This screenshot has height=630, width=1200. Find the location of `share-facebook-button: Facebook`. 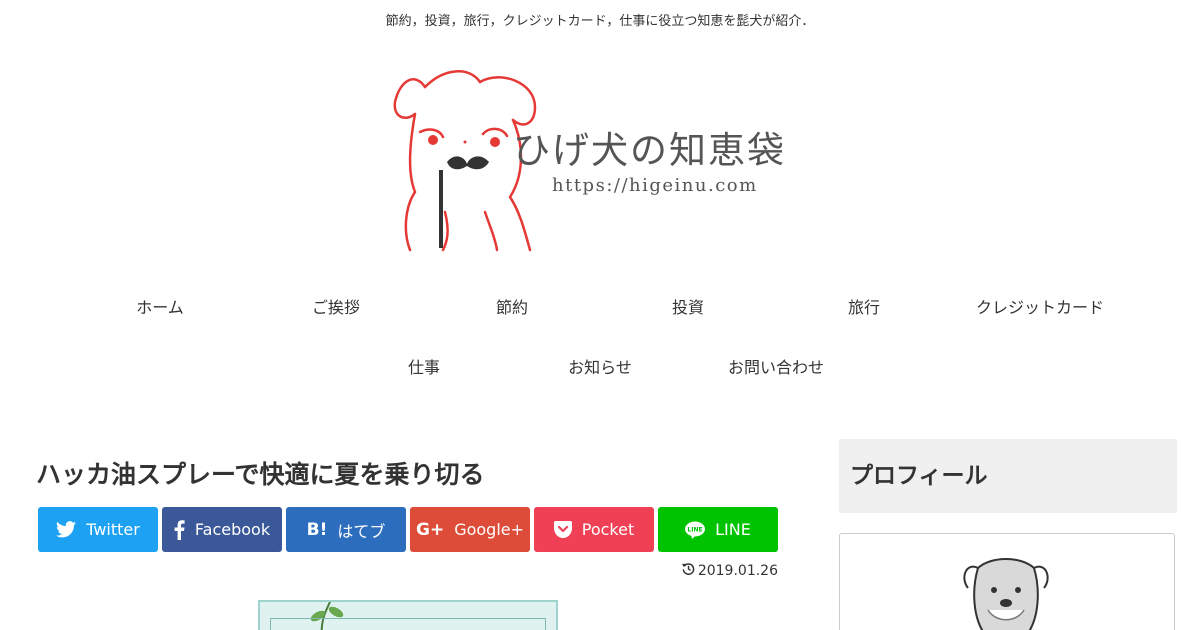

share-facebook-button: Facebook is located at coordinates (222, 529).